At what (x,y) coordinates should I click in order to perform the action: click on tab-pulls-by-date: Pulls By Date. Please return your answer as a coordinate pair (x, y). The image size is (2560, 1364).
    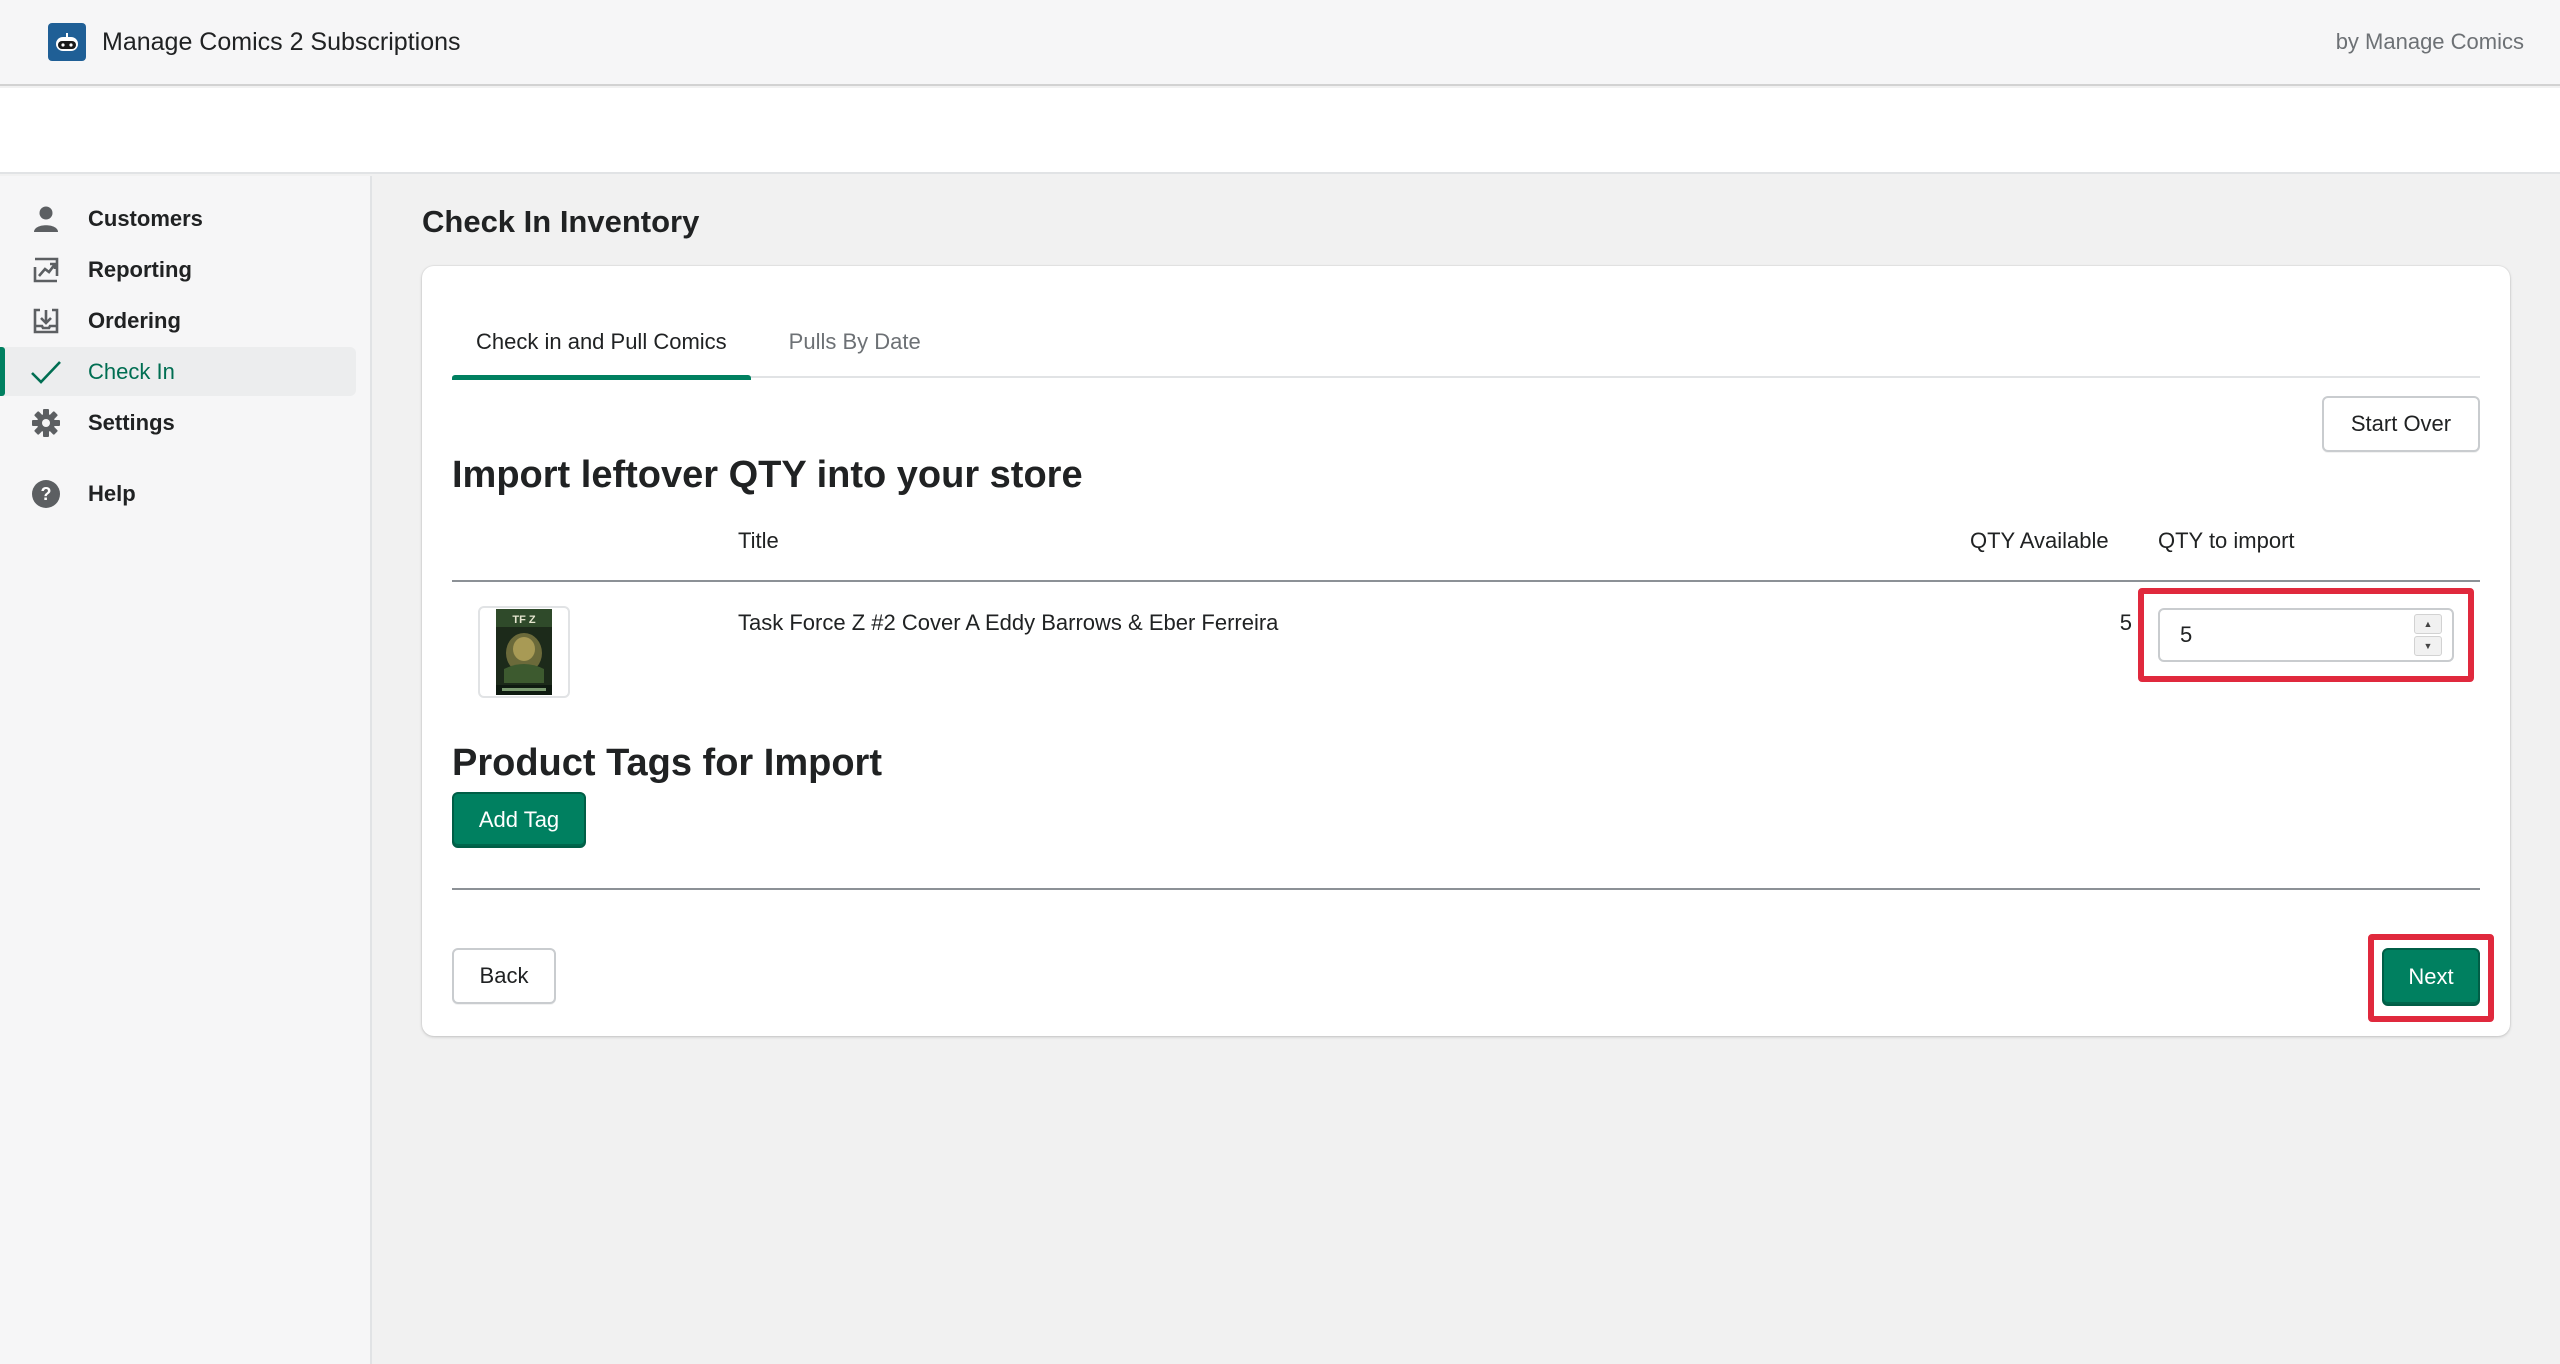
    Looking at the image, I should click on (855, 342).